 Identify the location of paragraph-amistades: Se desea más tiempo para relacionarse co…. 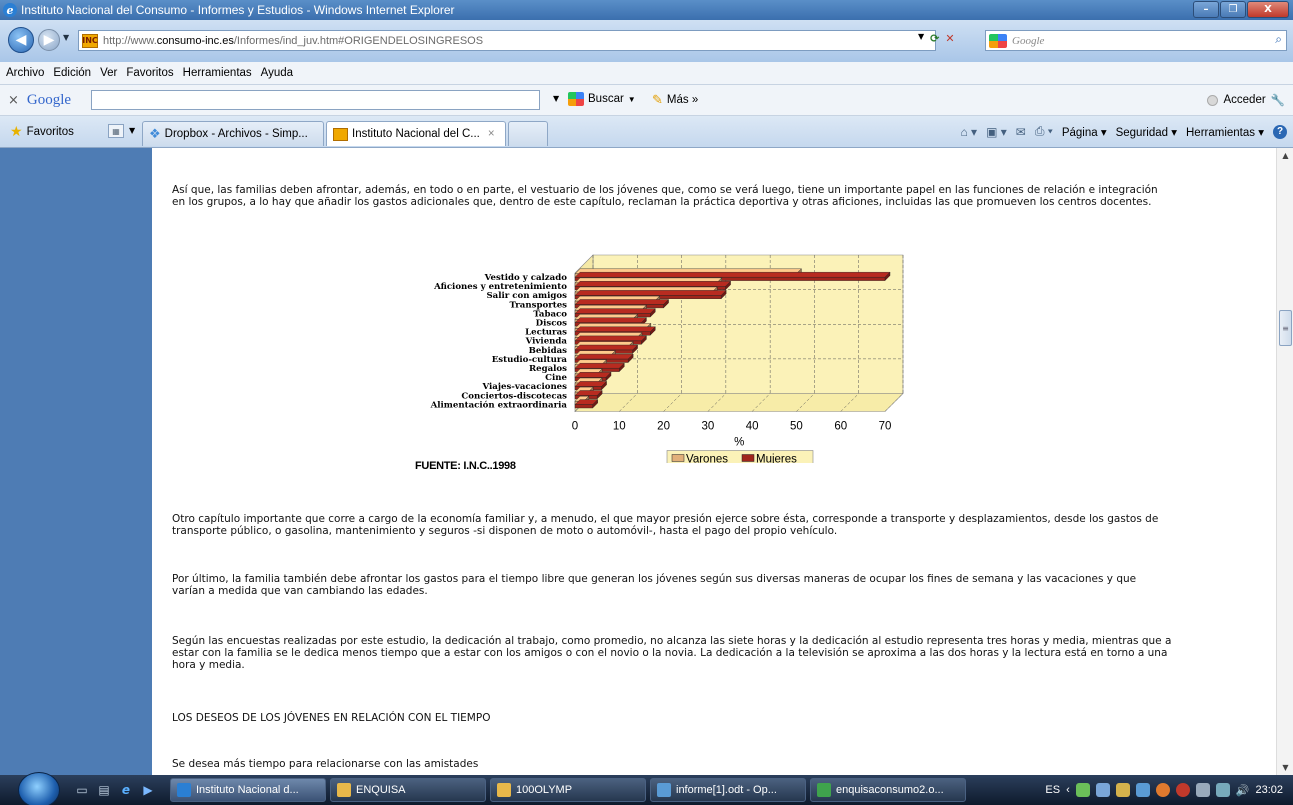
(325, 764).